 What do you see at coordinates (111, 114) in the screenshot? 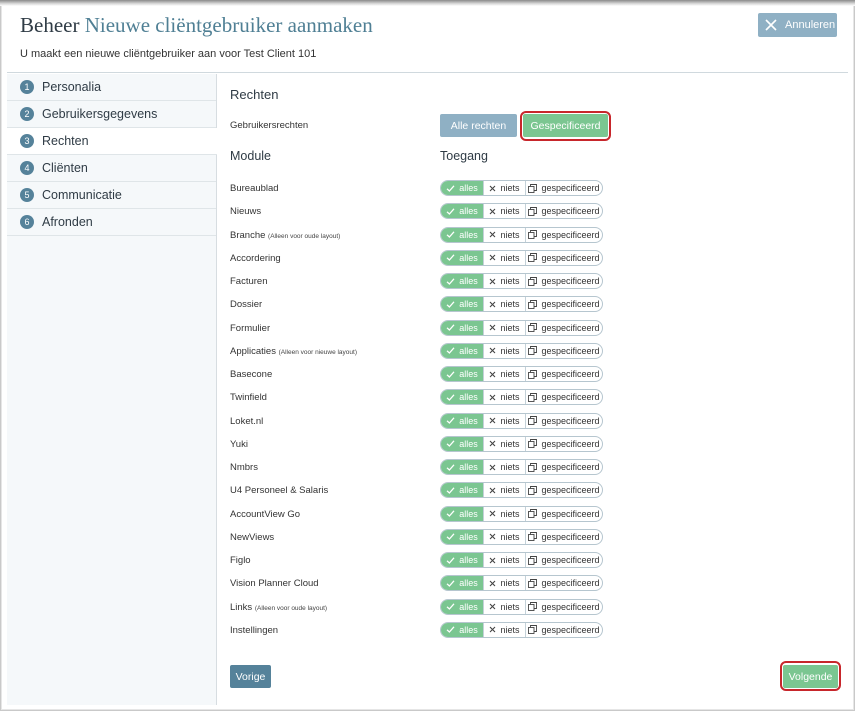
I see `sidebar-item-2: 2 Gebruikersgegevens` at bounding box center [111, 114].